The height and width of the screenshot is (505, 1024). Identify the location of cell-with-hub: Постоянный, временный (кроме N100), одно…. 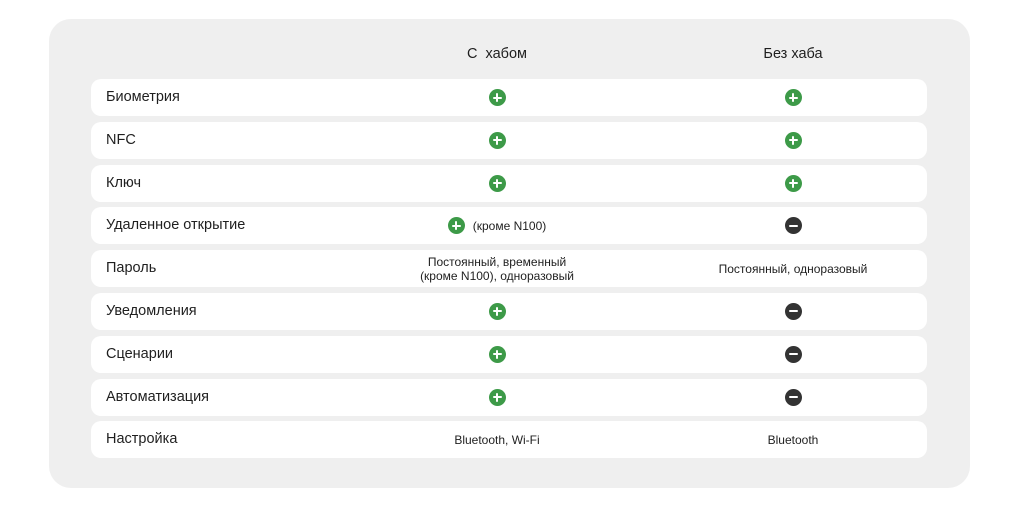
(497, 268).